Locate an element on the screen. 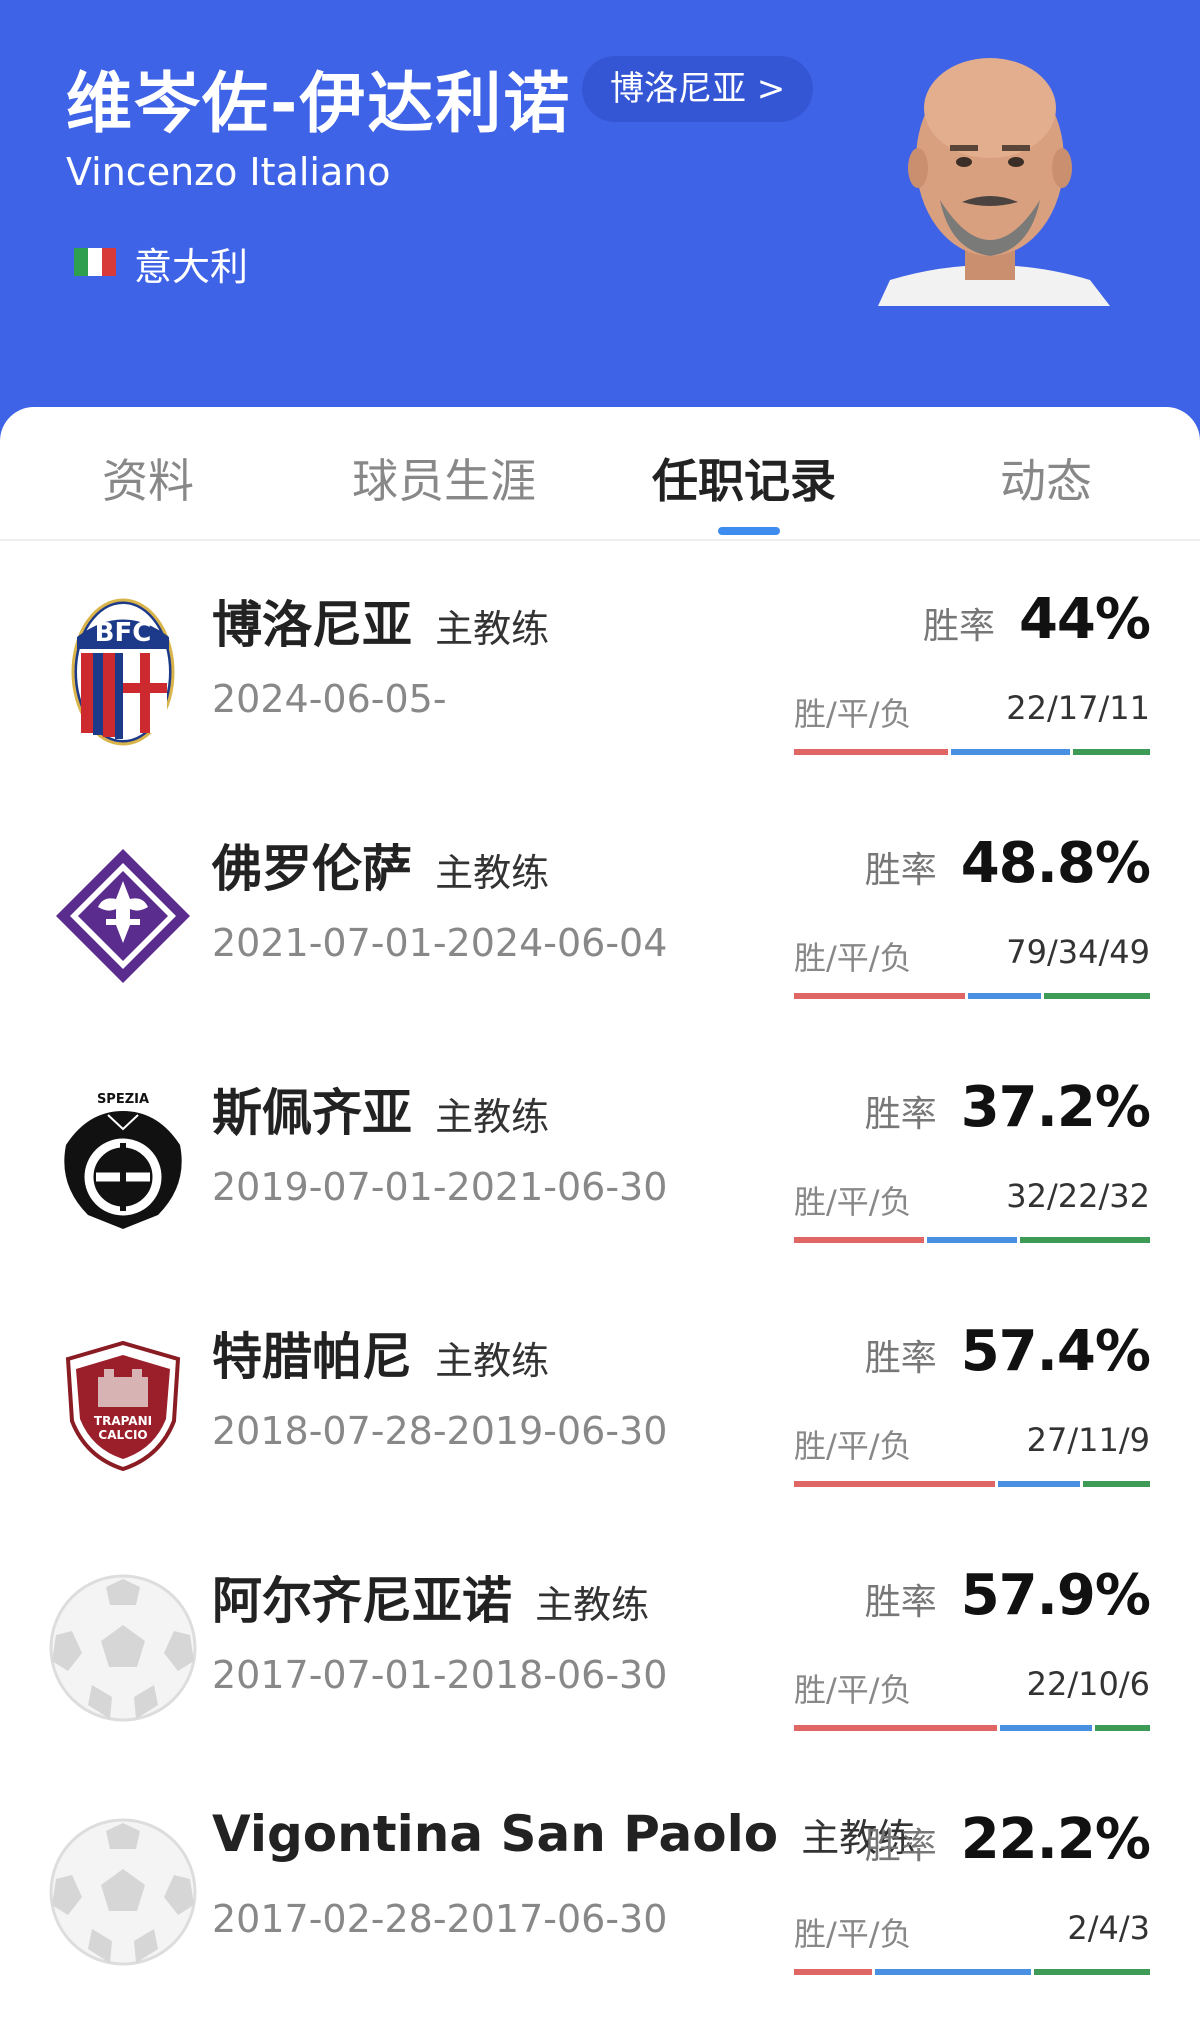 Image resolution: width=1200 pixels, height=2019 pixels. nationality-label: 意大利 is located at coordinates (191, 267).